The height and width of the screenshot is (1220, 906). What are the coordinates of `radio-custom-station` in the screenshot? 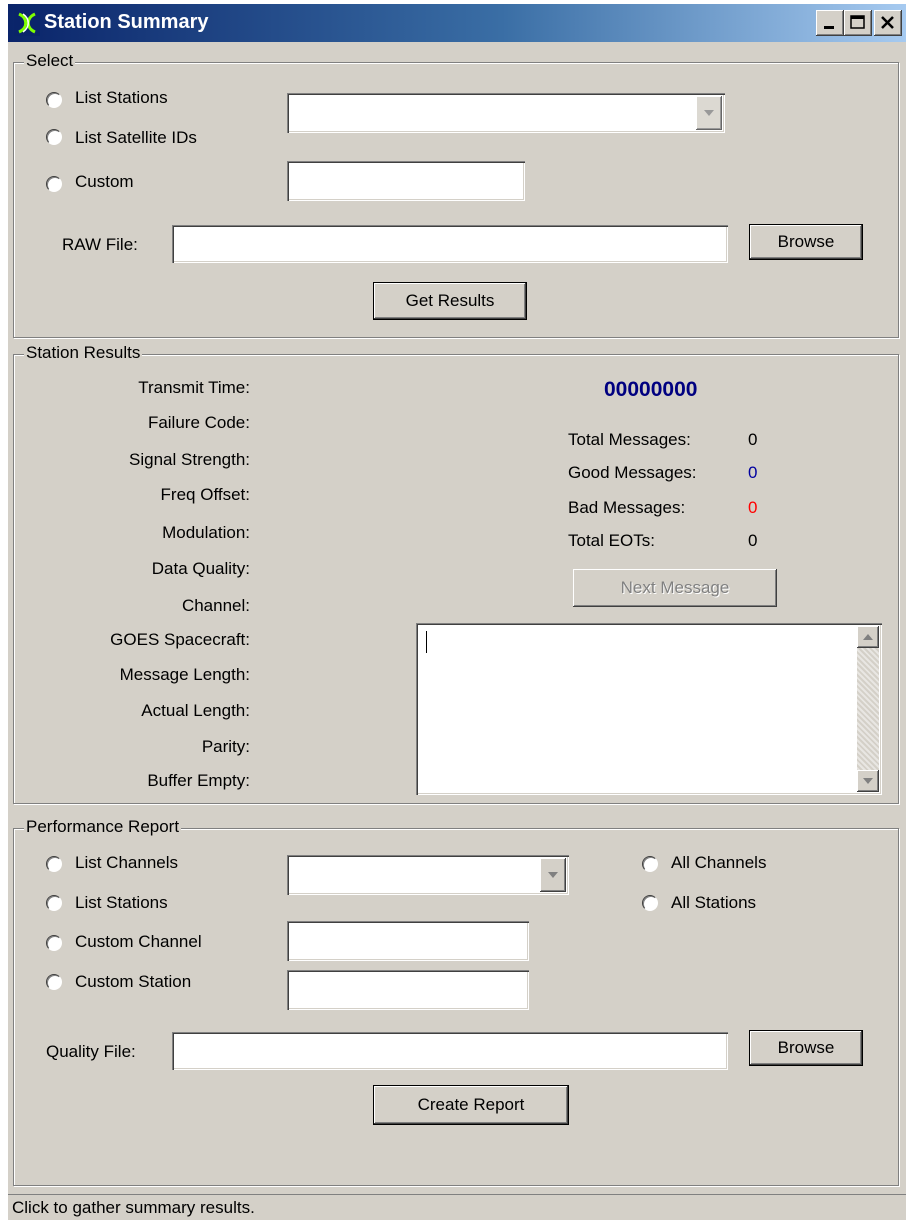 It's located at (54, 982).